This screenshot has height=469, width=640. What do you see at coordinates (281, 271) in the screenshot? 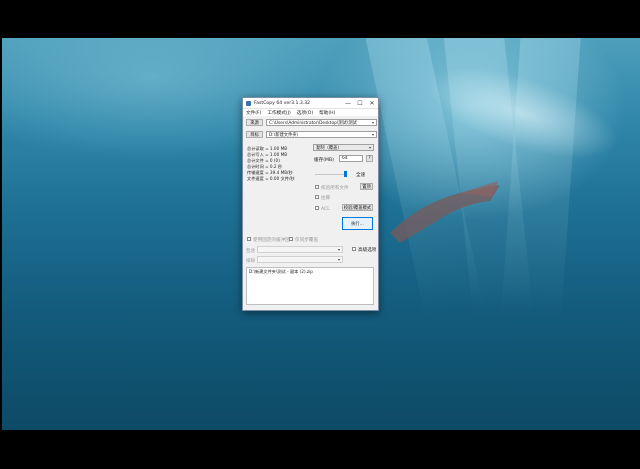
I see `status-line: D:\新建文件夹\测试 - 副本 (2).zip` at bounding box center [281, 271].